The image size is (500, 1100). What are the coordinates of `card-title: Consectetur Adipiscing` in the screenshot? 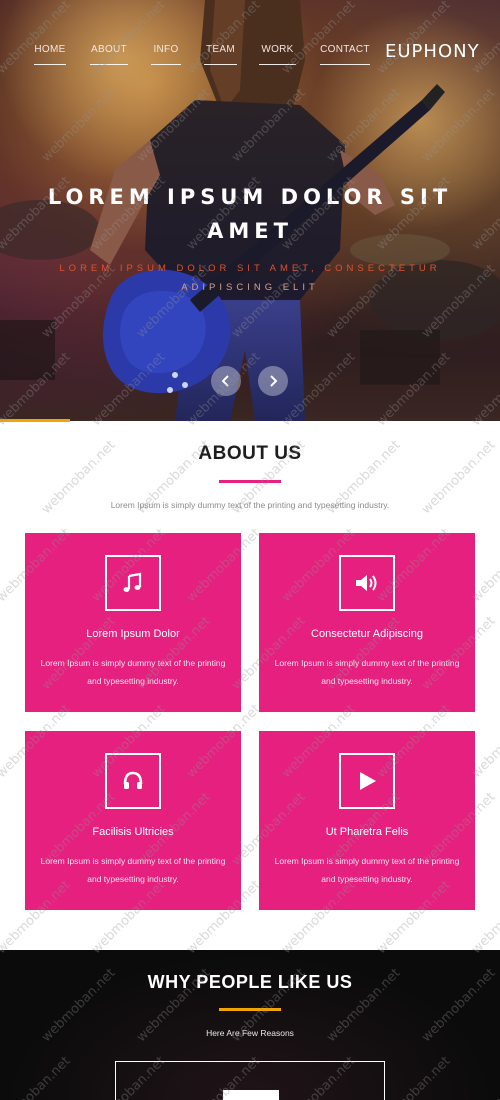 It's located at (367, 634).